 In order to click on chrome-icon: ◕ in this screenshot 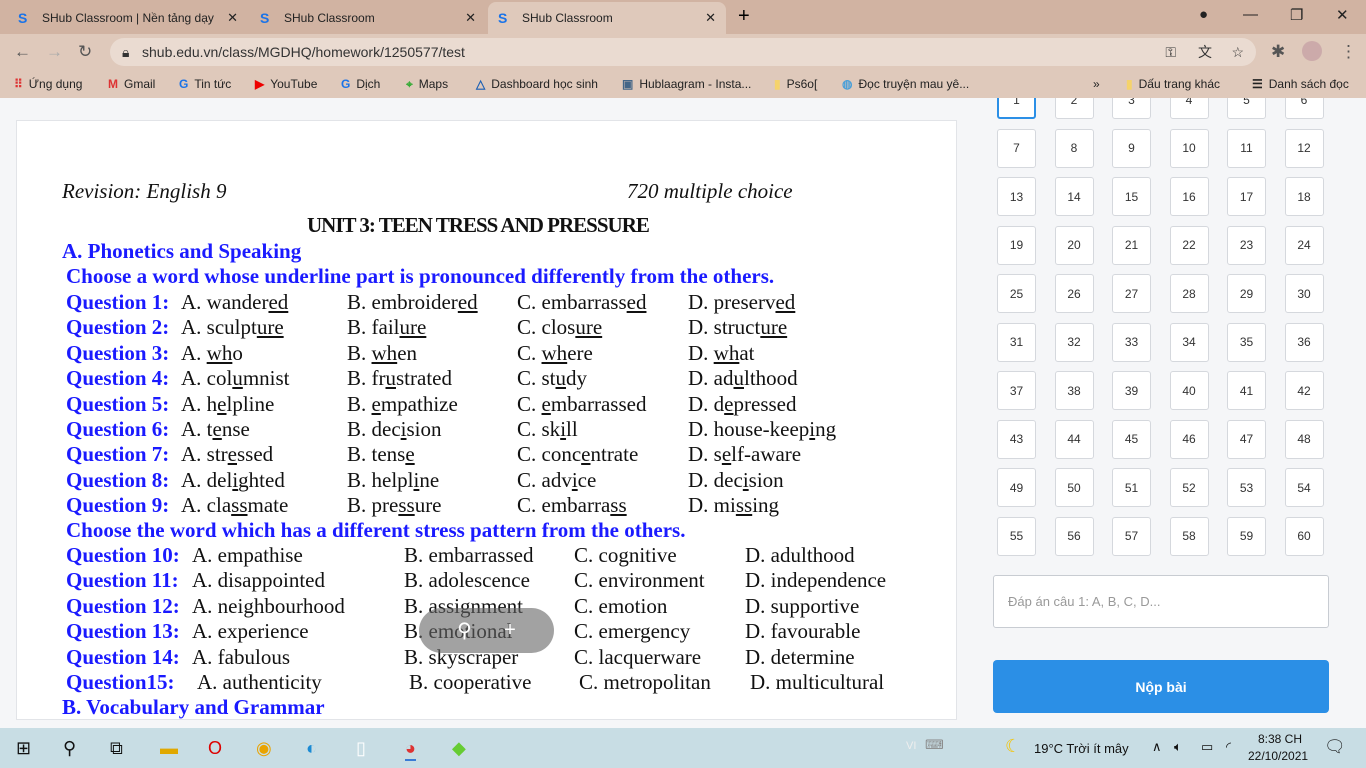, I will do `click(410, 749)`.